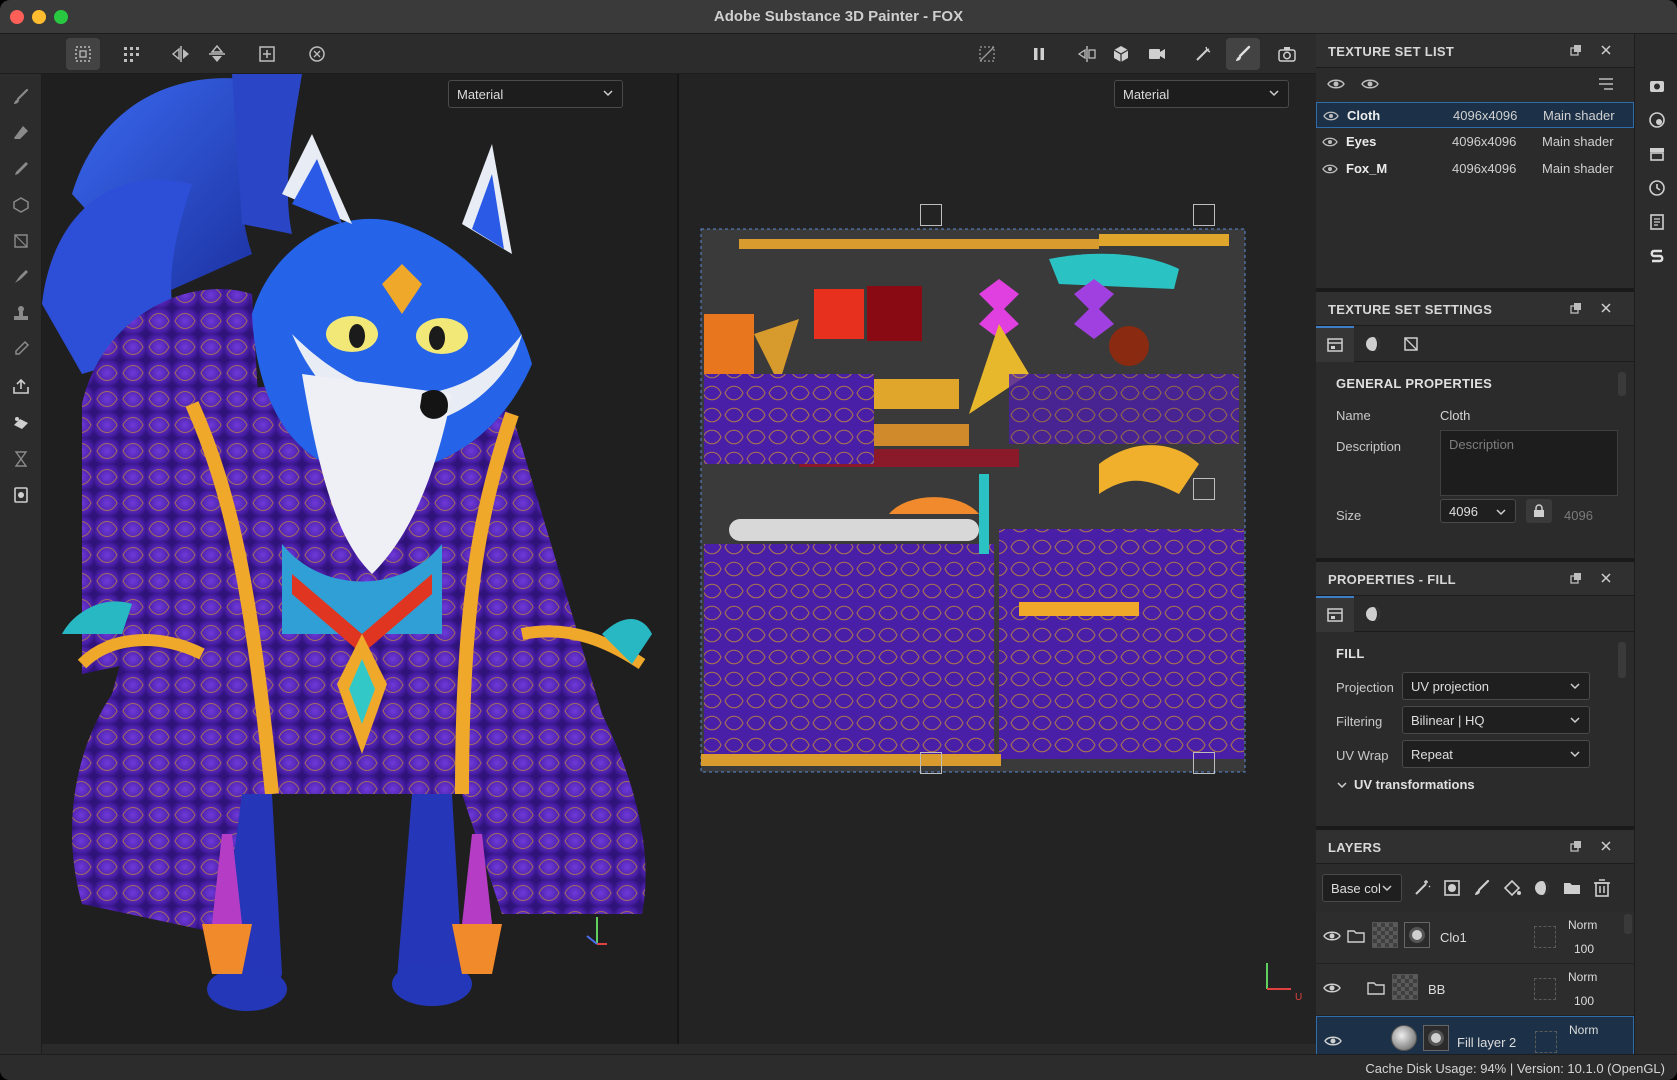  What do you see at coordinates (83, 54) in the screenshot?
I see `uv-tools-button` at bounding box center [83, 54].